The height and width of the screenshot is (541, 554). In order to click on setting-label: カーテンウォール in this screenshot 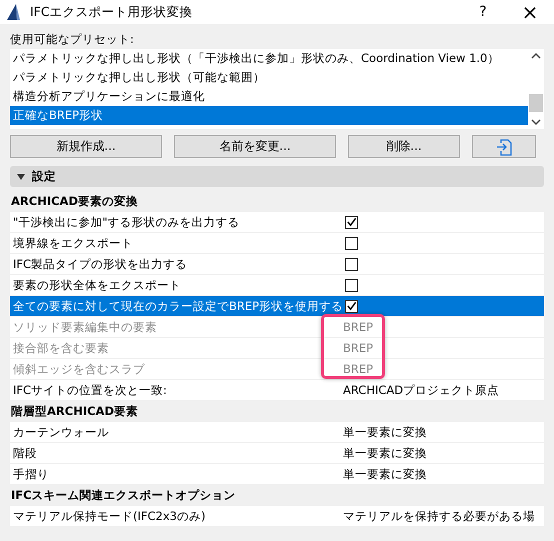, I will do `click(61, 432)`.